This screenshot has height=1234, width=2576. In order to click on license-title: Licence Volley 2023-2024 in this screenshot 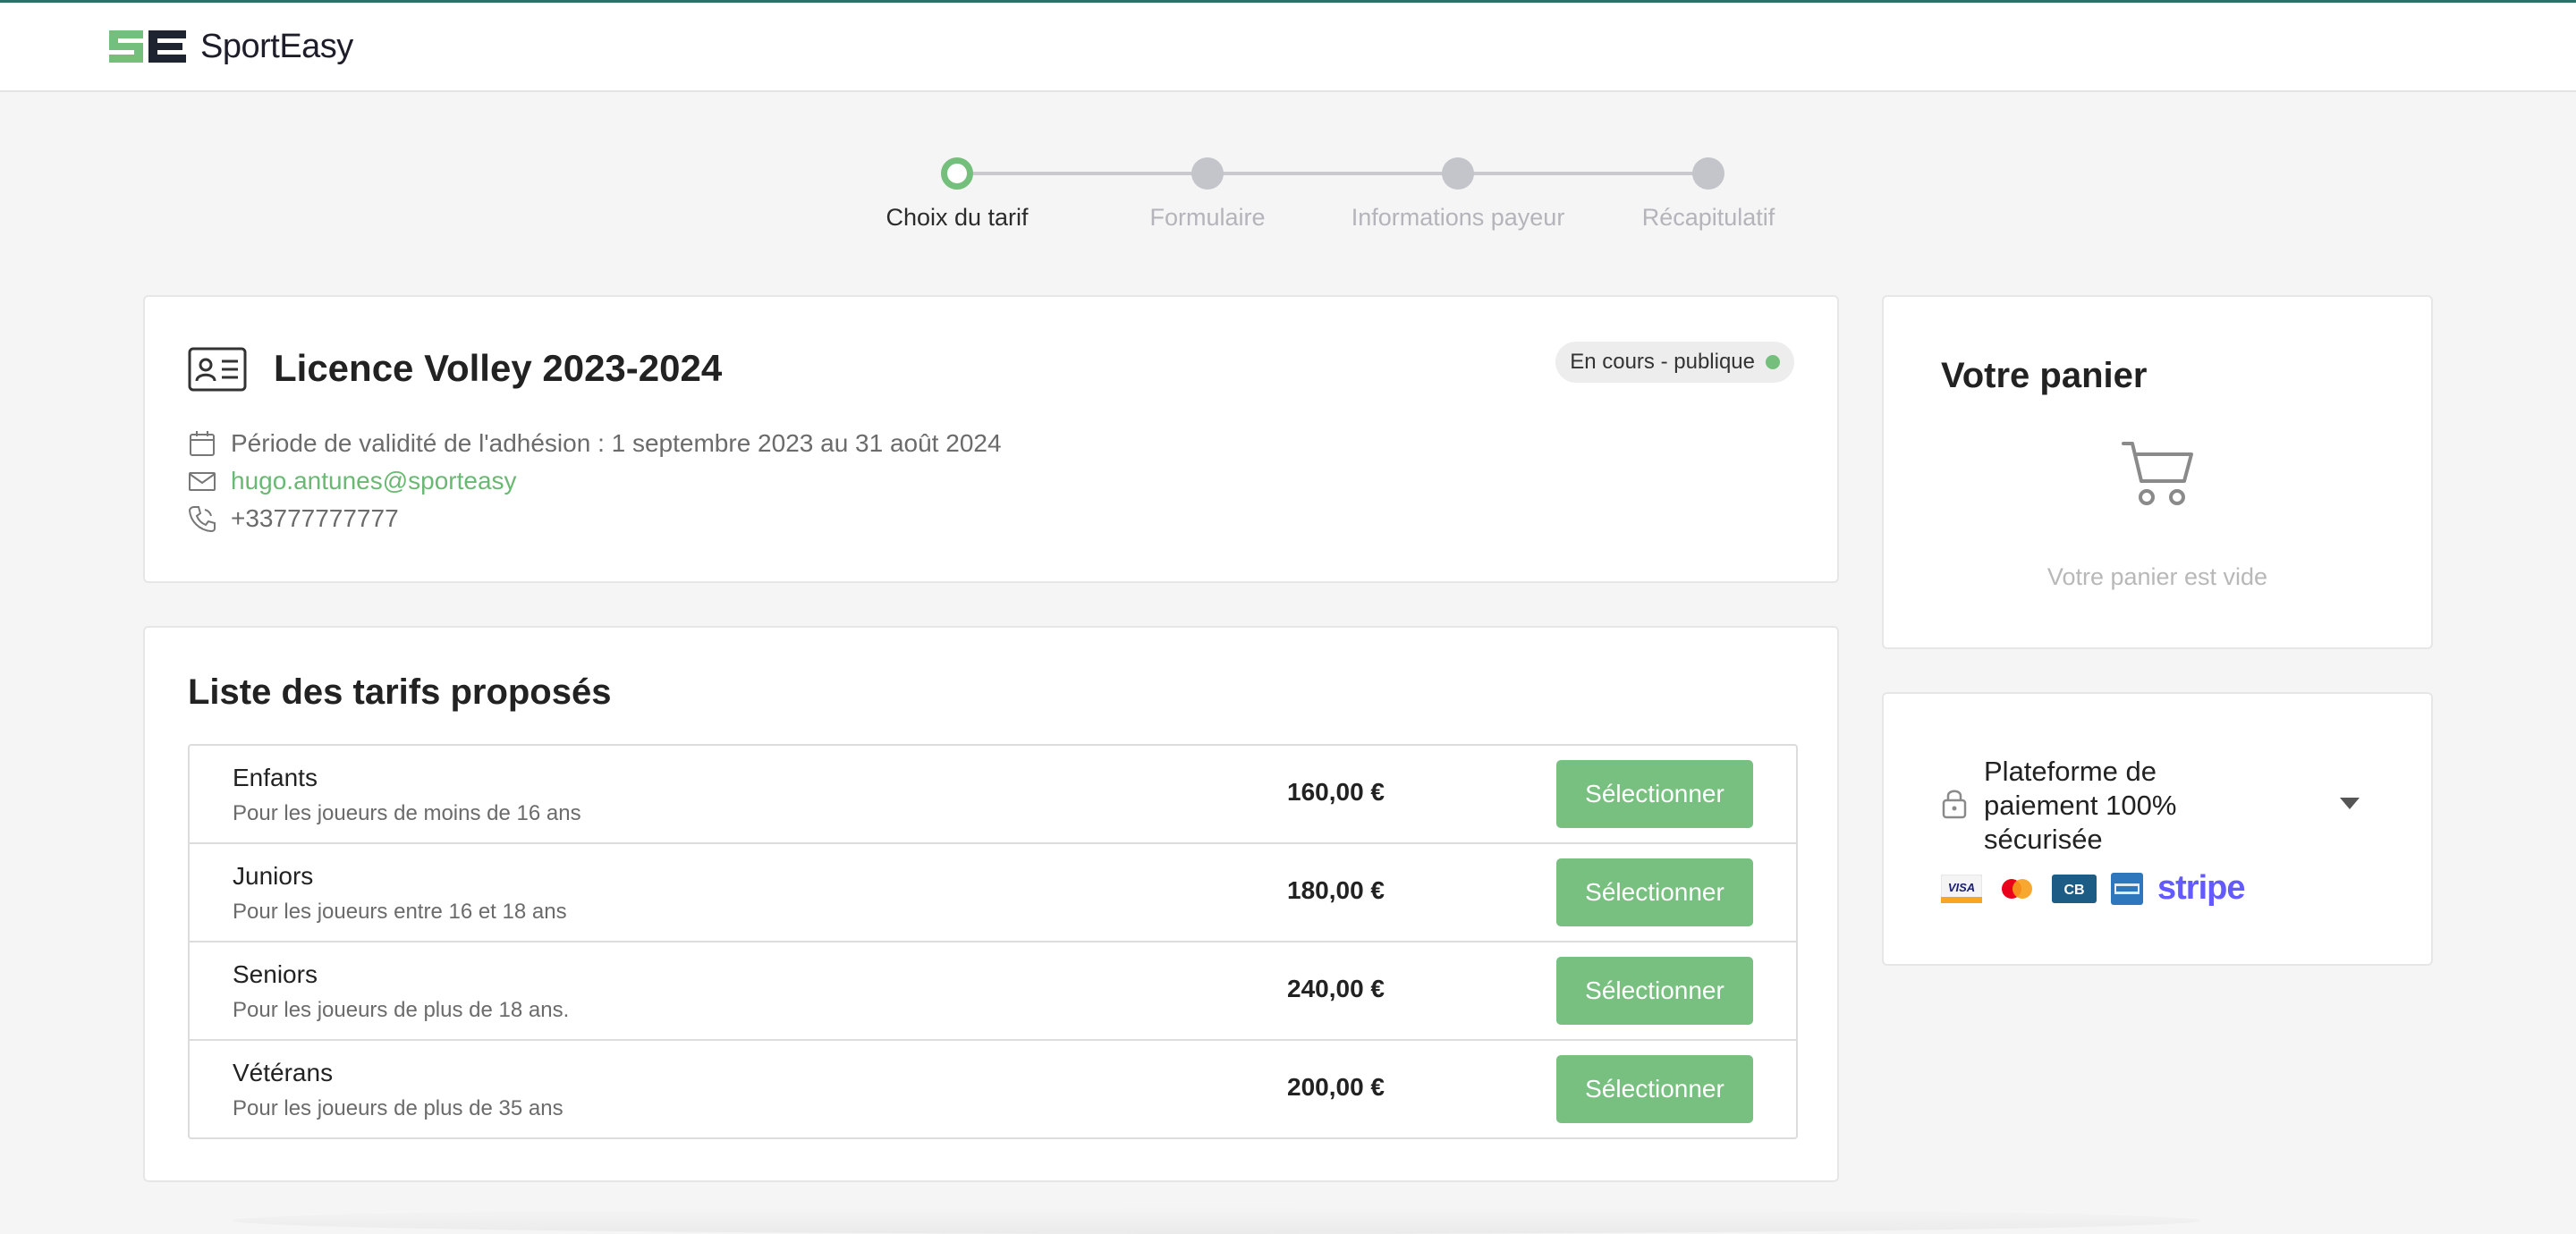, I will do `click(498, 368)`.